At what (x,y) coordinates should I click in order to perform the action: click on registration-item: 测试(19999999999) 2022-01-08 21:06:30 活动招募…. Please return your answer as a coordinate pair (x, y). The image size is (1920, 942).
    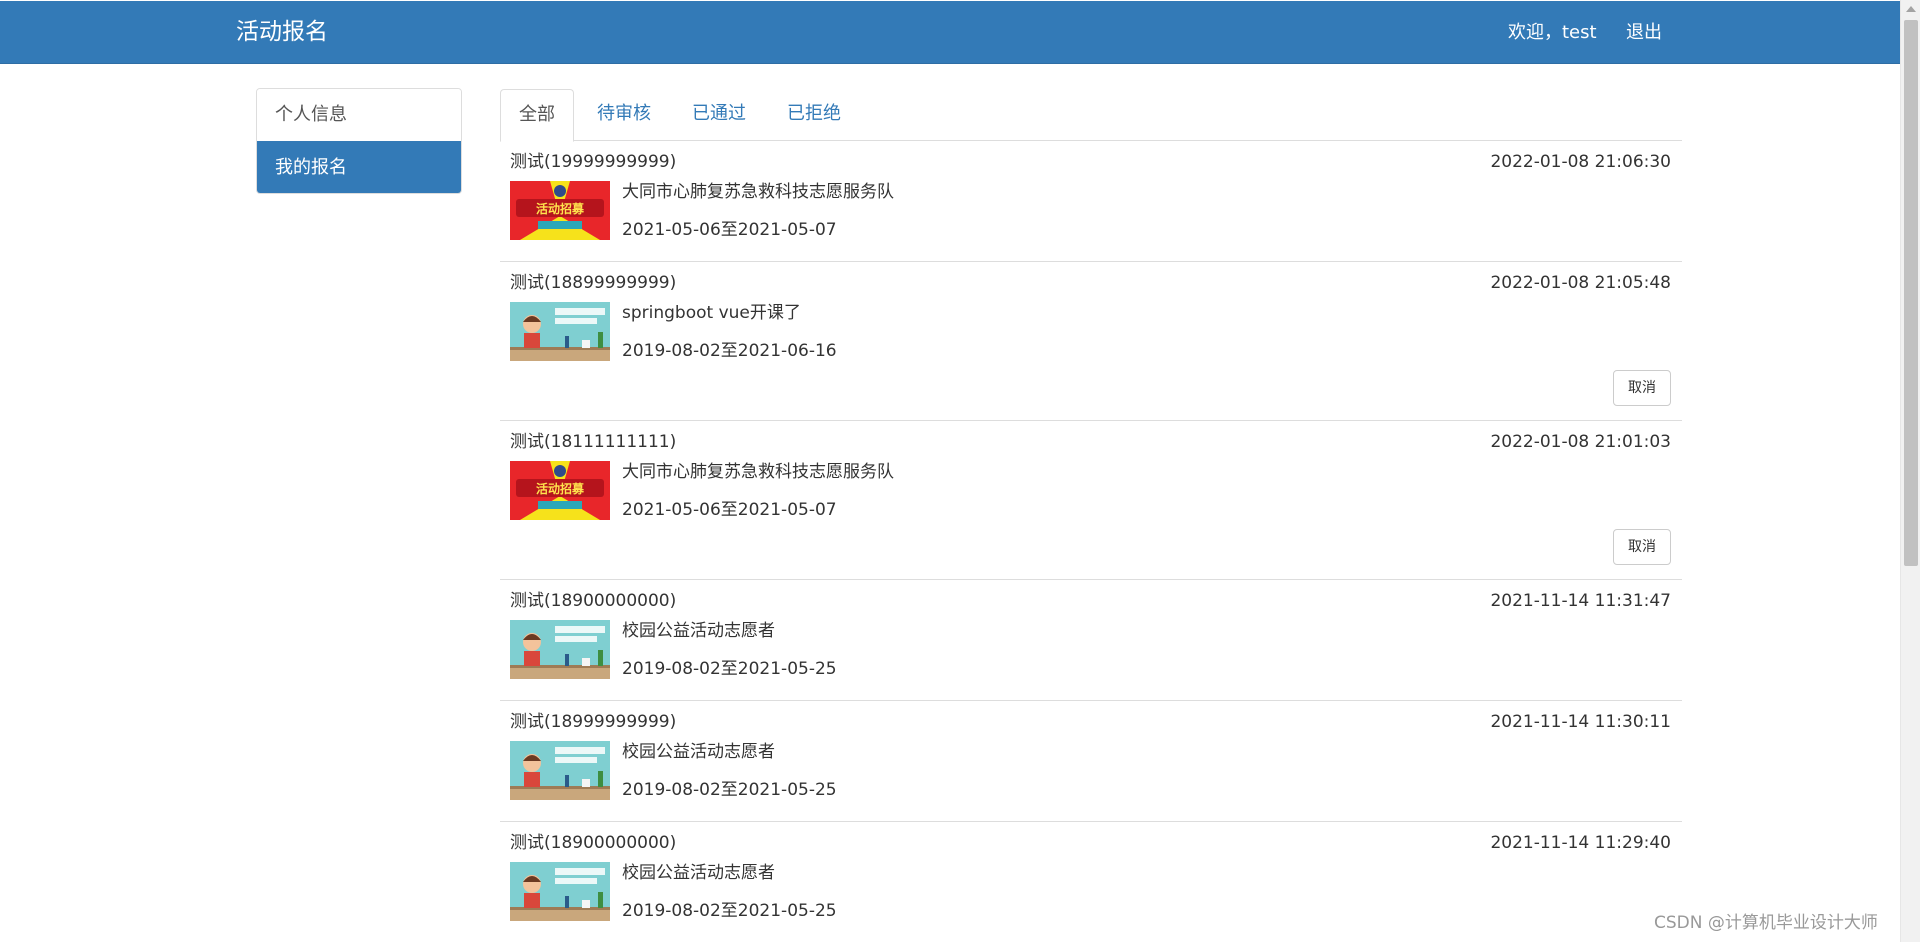
    Looking at the image, I should click on (1091, 201).